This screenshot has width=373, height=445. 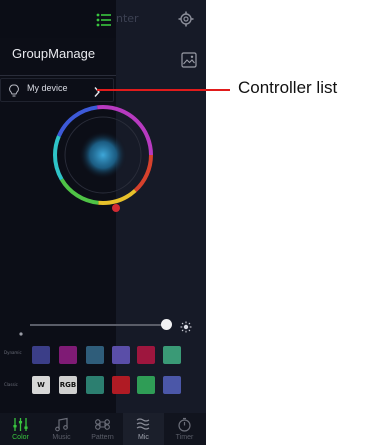 I want to click on tab-mic: Mic, so click(x=143, y=429).